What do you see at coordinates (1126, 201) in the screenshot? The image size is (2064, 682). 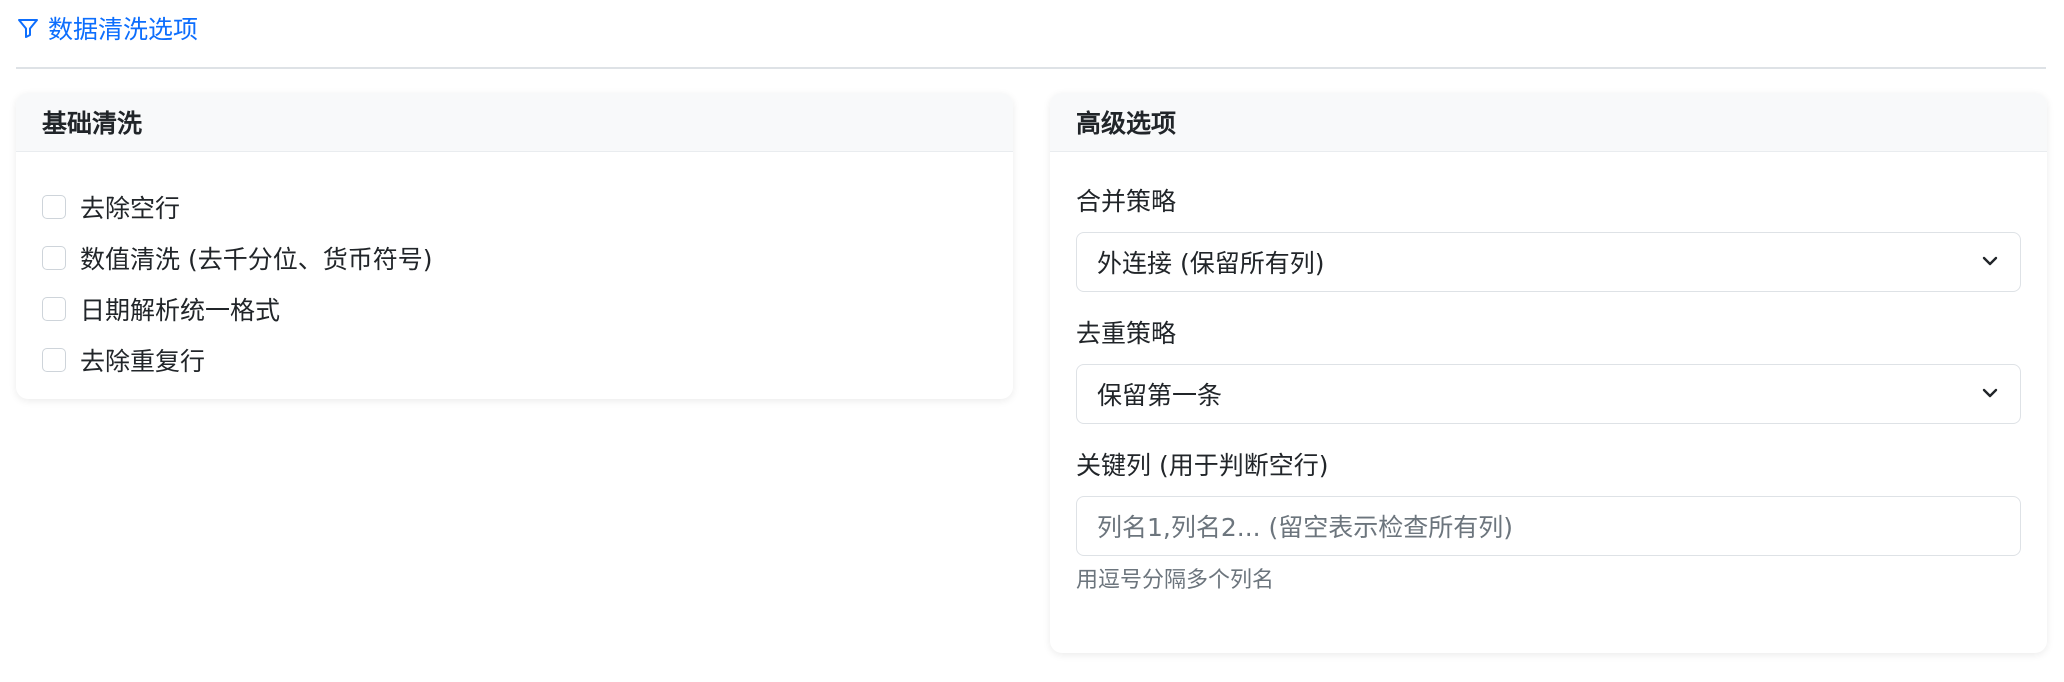 I see `merge-strategy-label: 合并策略` at bounding box center [1126, 201].